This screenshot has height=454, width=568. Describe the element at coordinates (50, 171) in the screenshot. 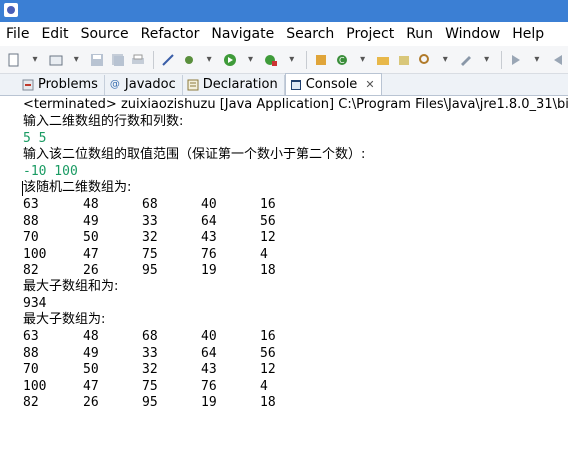

I see `input-range: -10 100` at that location.